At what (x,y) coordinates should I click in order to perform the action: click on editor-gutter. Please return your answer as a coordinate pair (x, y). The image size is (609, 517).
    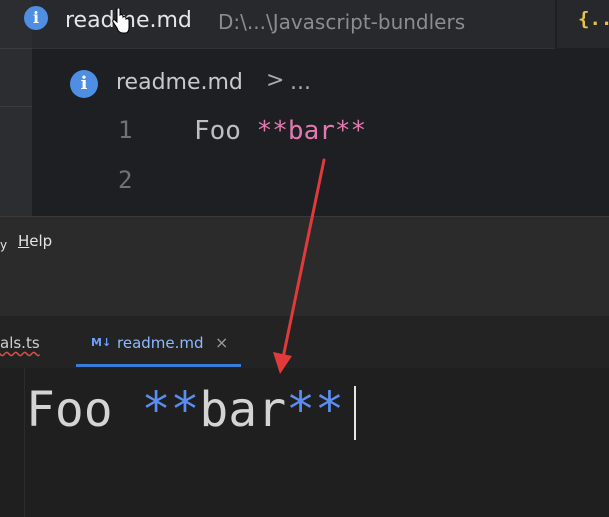
    Looking at the image, I should click on (12, 442).